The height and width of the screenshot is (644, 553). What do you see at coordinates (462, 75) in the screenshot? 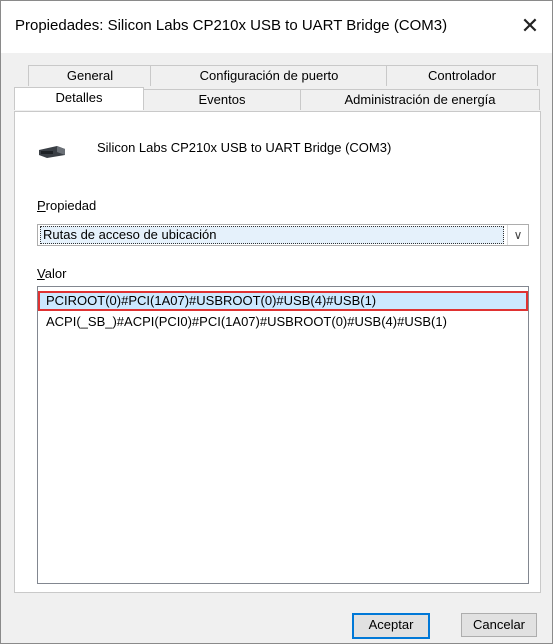
I see `tab-controlador: Controlador` at bounding box center [462, 75].